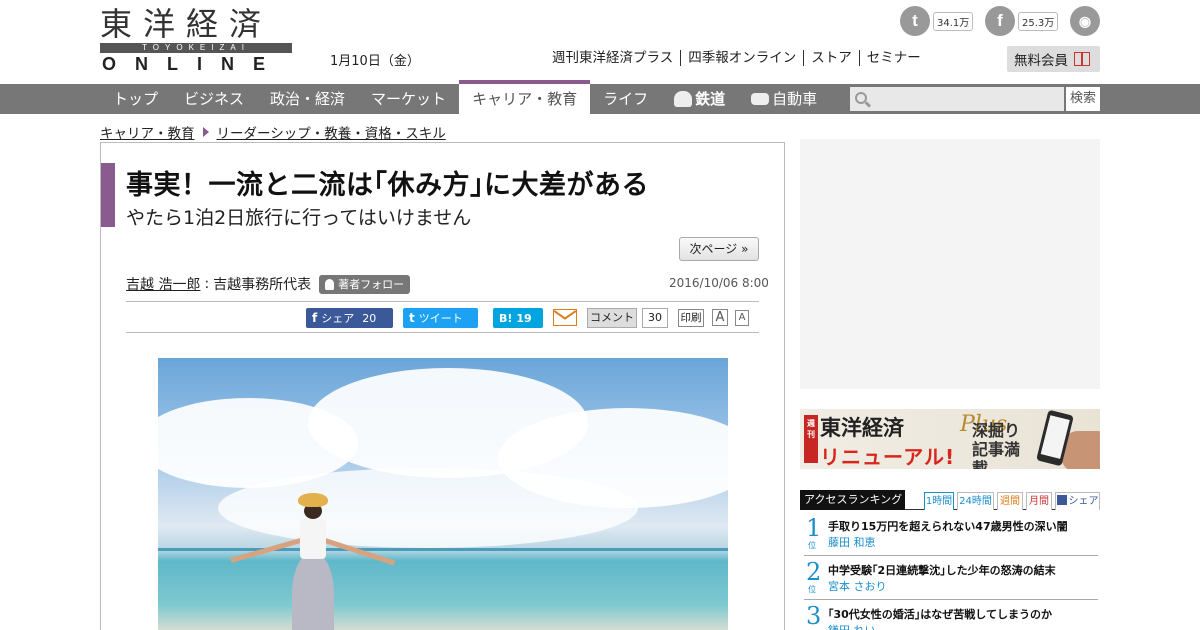 The height and width of the screenshot is (630, 1200). What do you see at coordinates (369, 318) in the screenshot?
I see `fb-share-count: 20` at bounding box center [369, 318].